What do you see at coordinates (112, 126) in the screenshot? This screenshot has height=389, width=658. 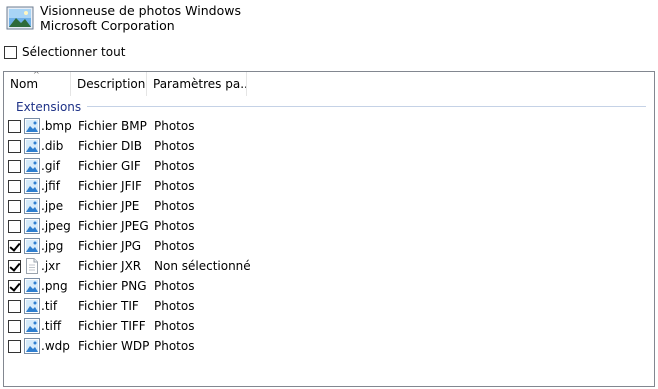 I see `row-description: Fichier BMP` at bounding box center [112, 126].